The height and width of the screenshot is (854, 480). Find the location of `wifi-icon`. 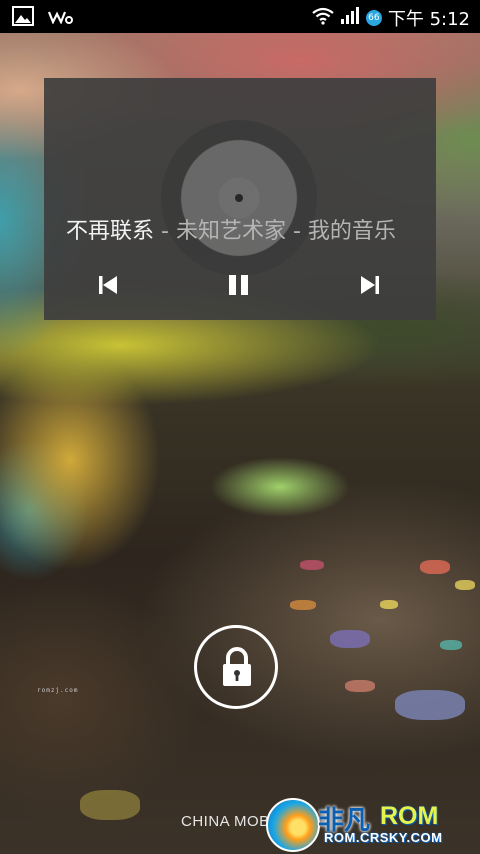

wifi-icon is located at coordinates (323, 18).